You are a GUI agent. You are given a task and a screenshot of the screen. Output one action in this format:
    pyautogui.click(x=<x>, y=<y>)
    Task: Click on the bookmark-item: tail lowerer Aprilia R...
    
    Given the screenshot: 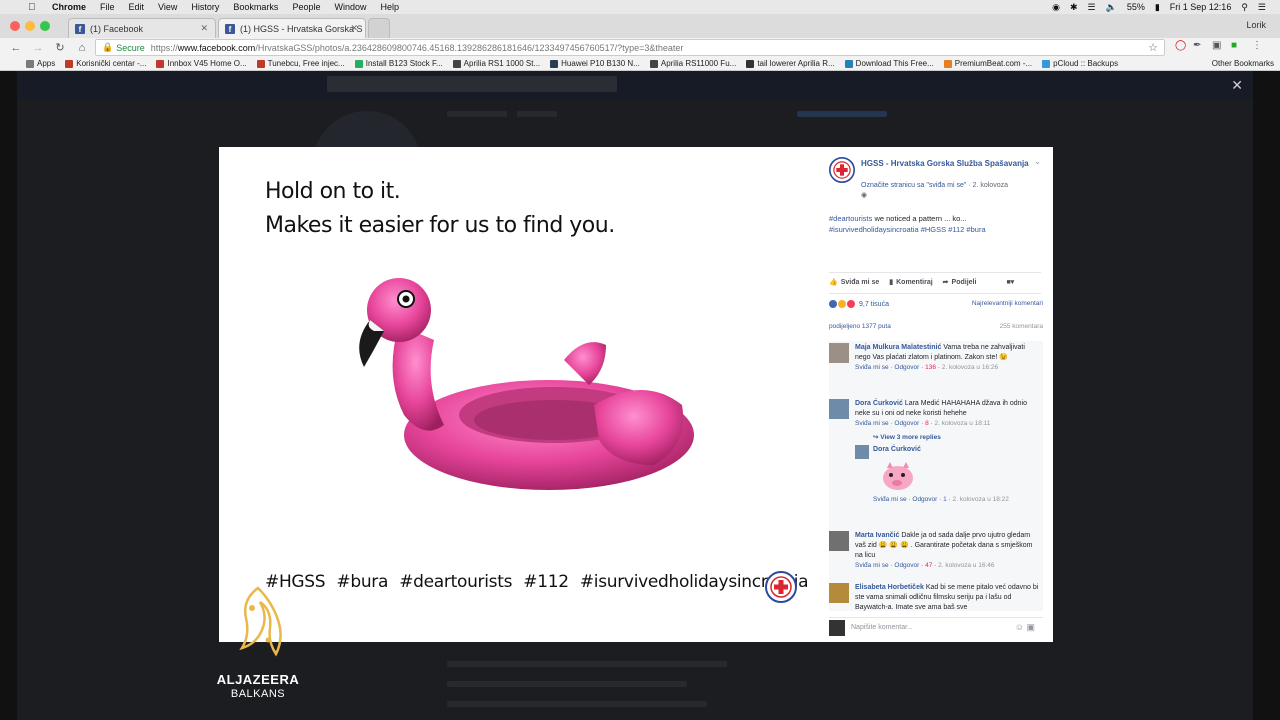 What is the action you would take?
    pyautogui.click(x=790, y=63)
    